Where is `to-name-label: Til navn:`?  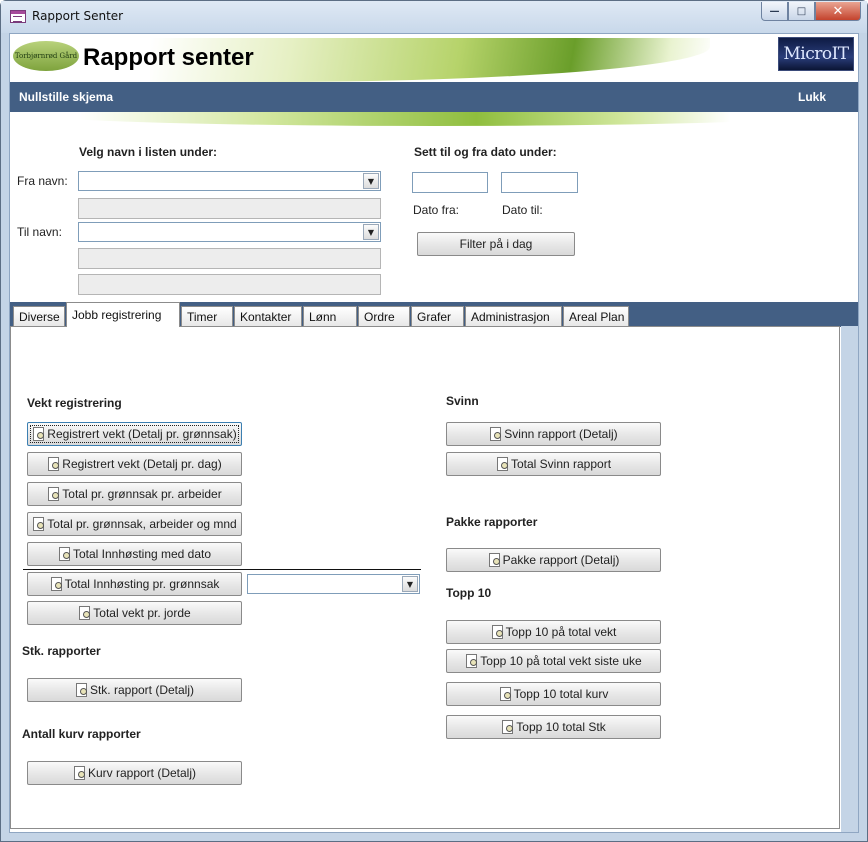
to-name-label: Til navn: is located at coordinates (39, 232).